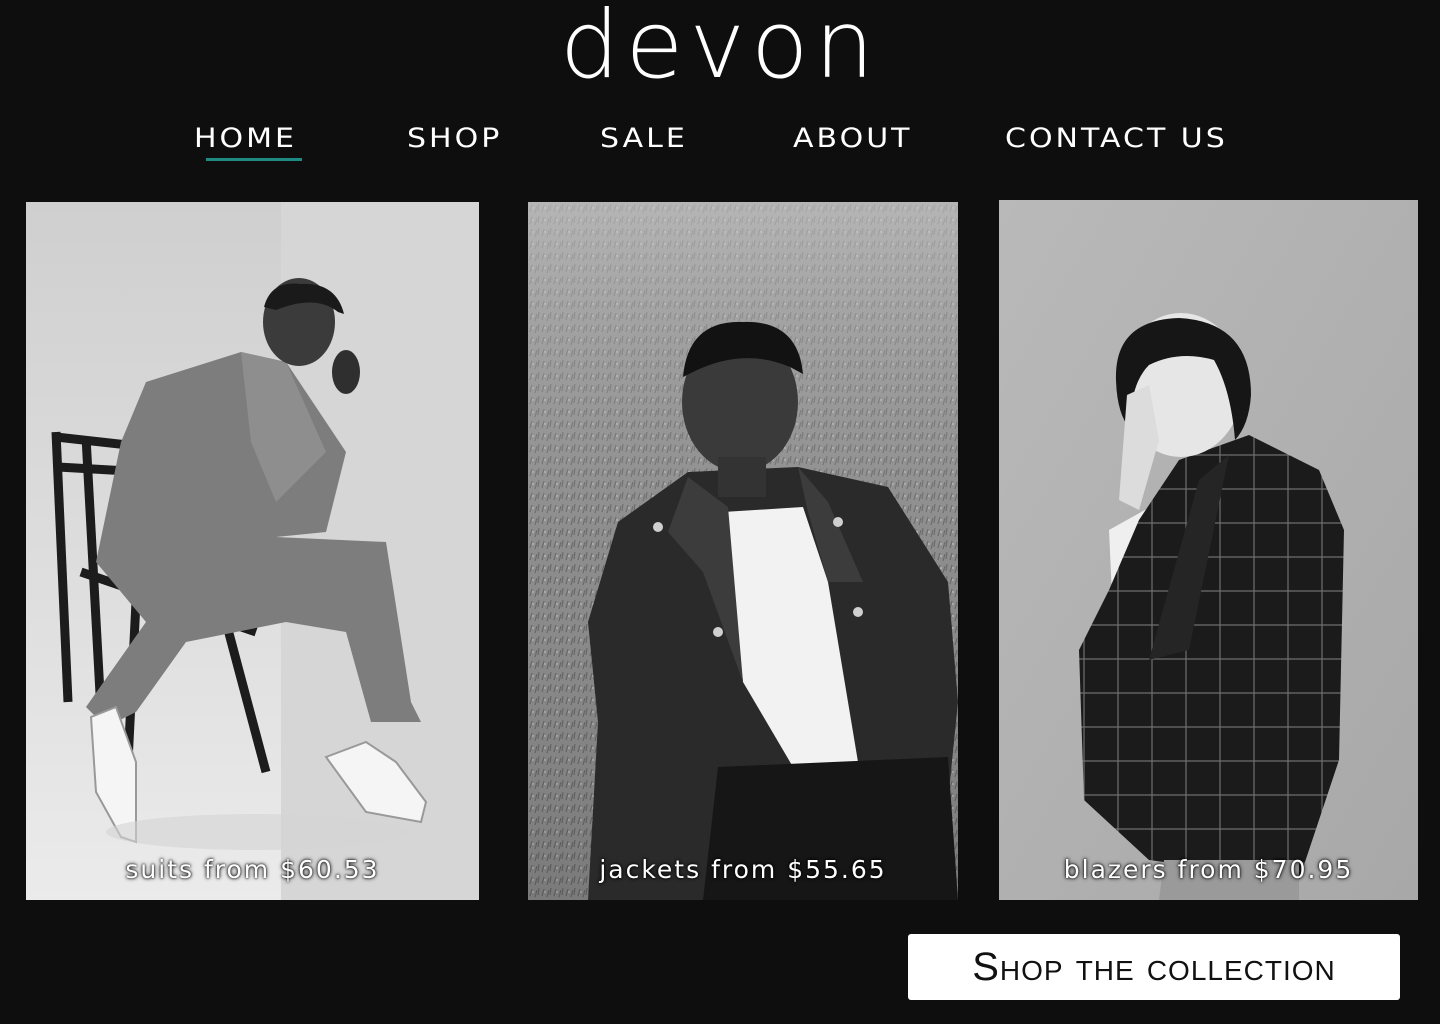  What do you see at coordinates (1154, 967) in the screenshot?
I see `shop-collection-button: Shop the collection` at bounding box center [1154, 967].